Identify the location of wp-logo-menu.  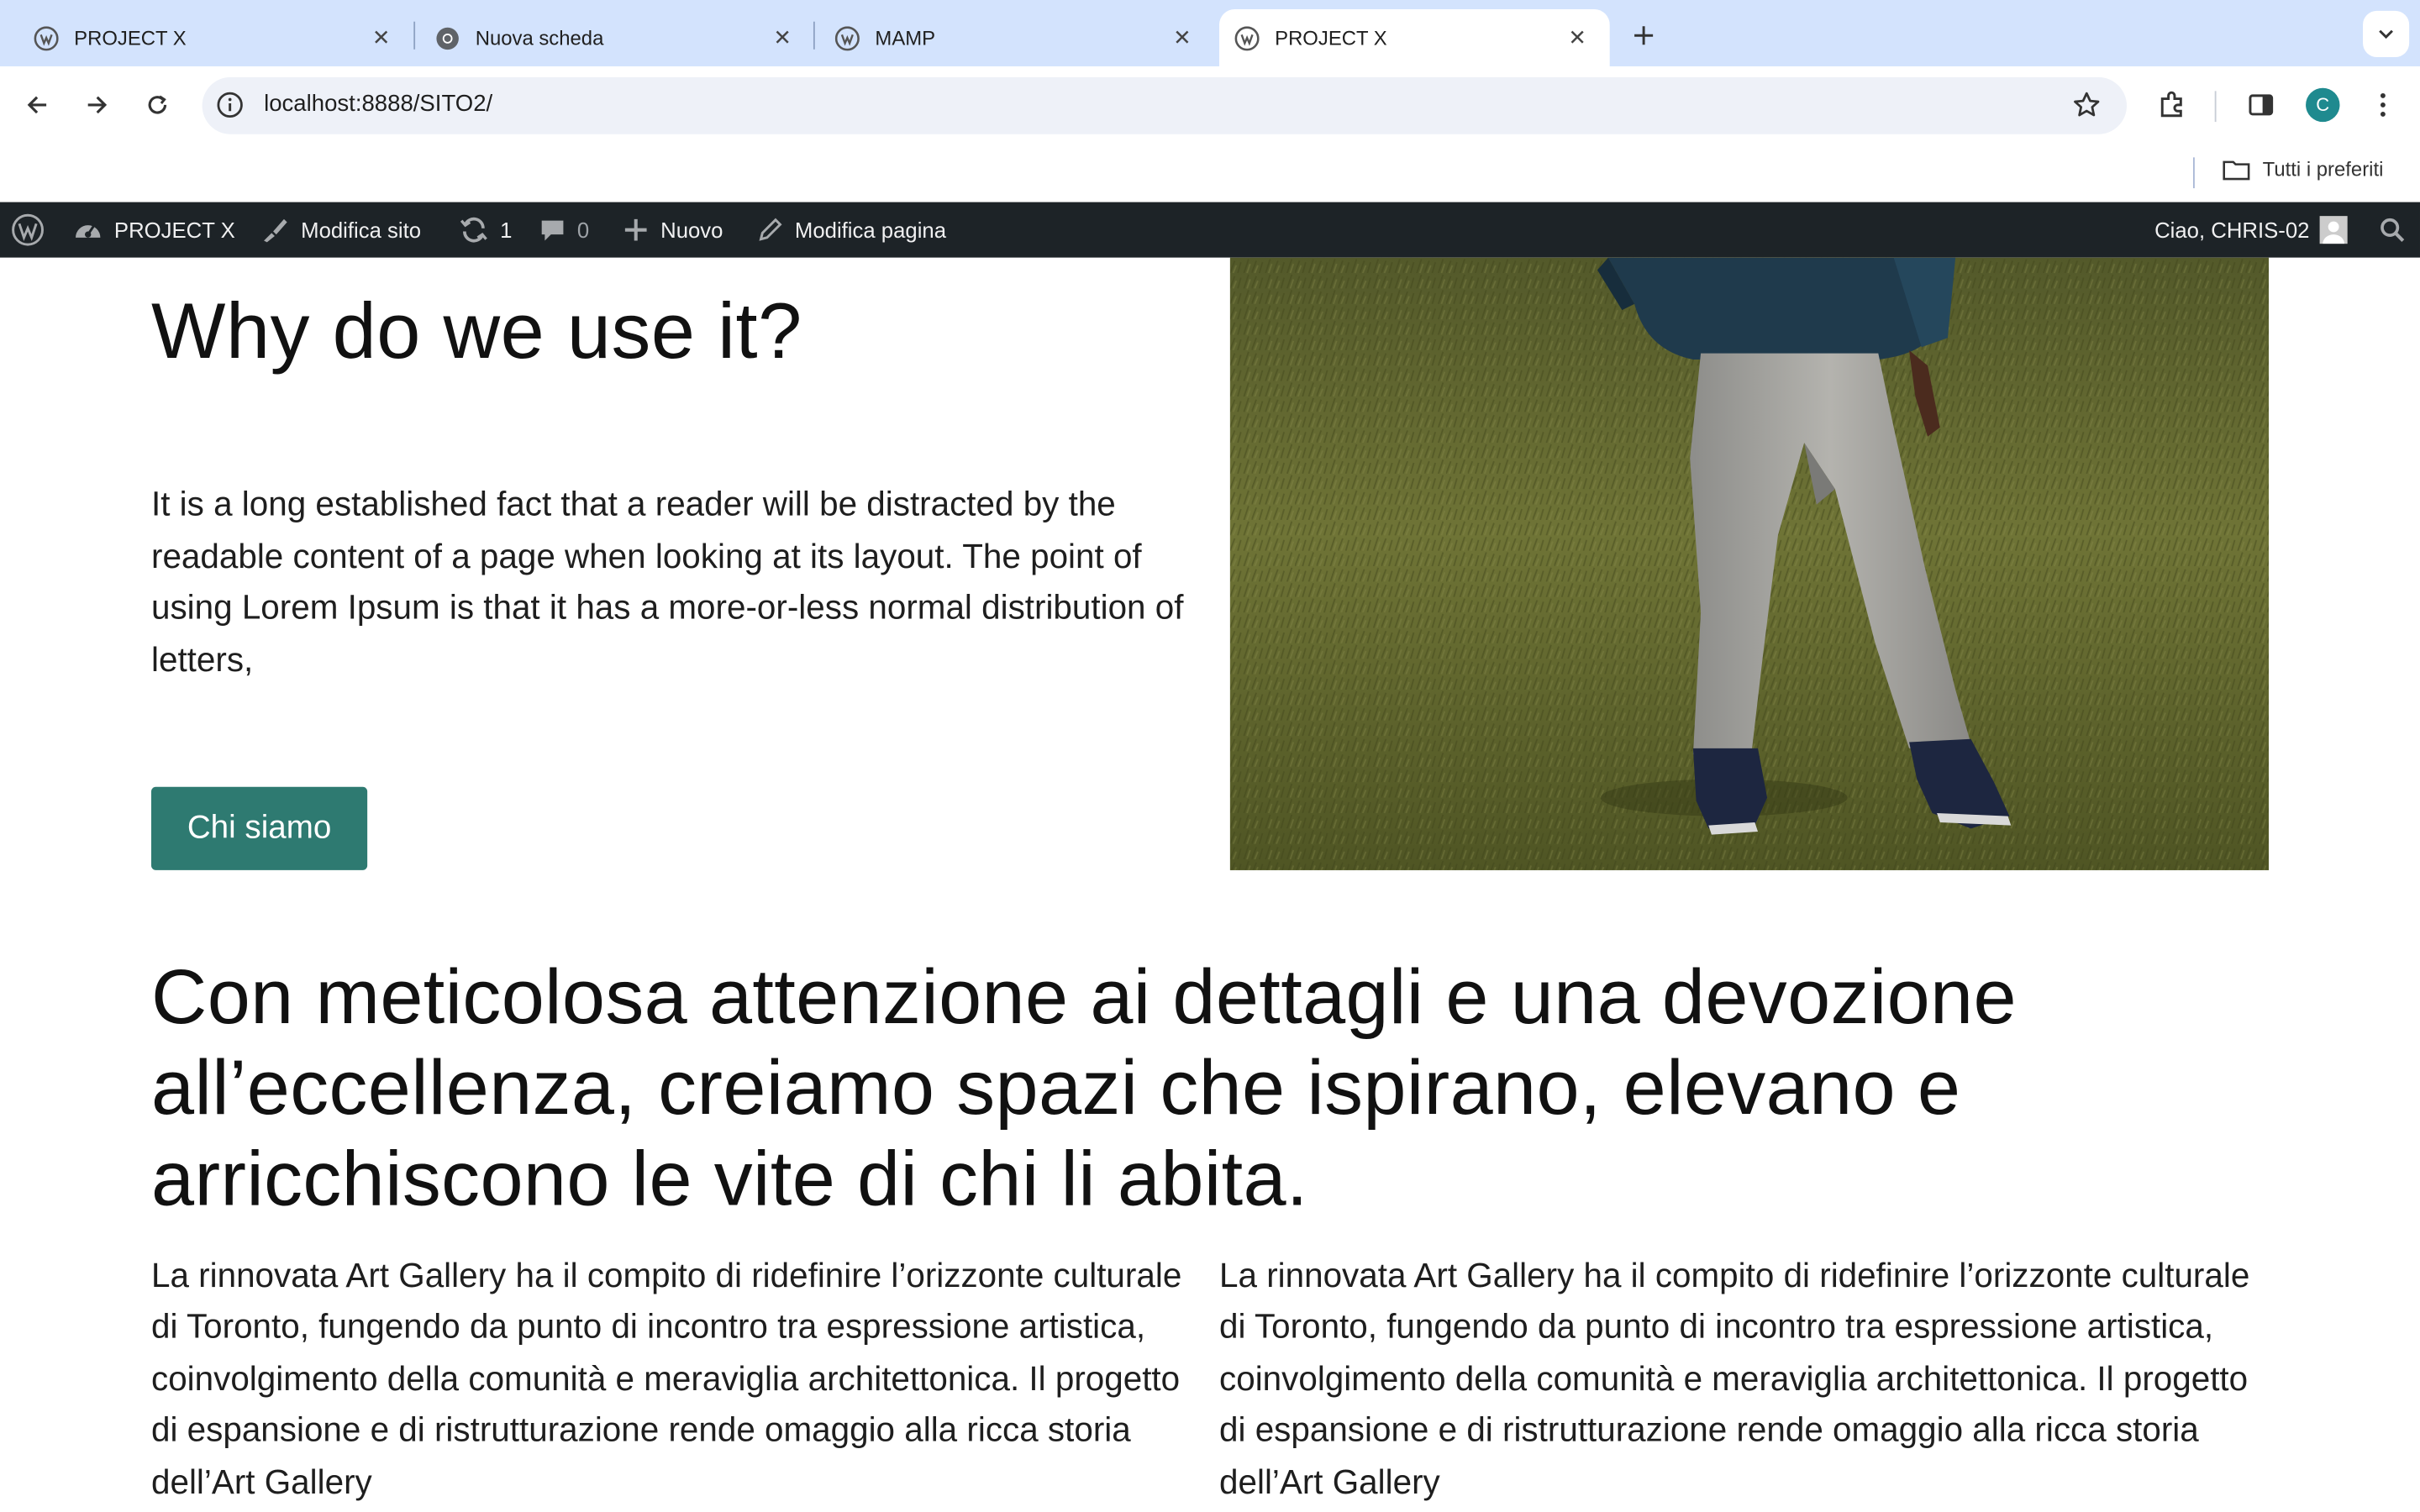
(33, 230).